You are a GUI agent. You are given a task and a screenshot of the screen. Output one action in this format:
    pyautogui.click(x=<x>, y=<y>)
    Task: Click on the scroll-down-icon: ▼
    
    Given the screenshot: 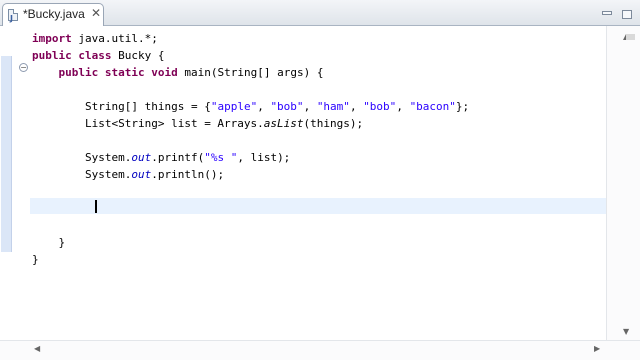 What is the action you would take?
    pyautogui.click(x=626, y=331)
    